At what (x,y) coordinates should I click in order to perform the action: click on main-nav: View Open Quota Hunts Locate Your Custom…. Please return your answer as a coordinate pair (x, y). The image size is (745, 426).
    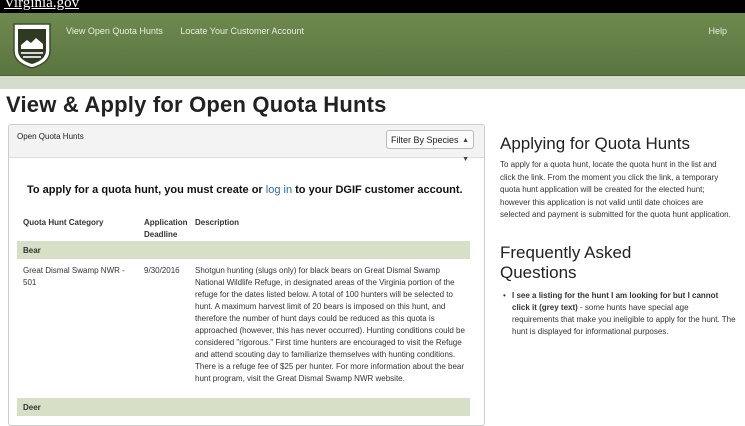
    Looking at the image, I should click on (192, 31).